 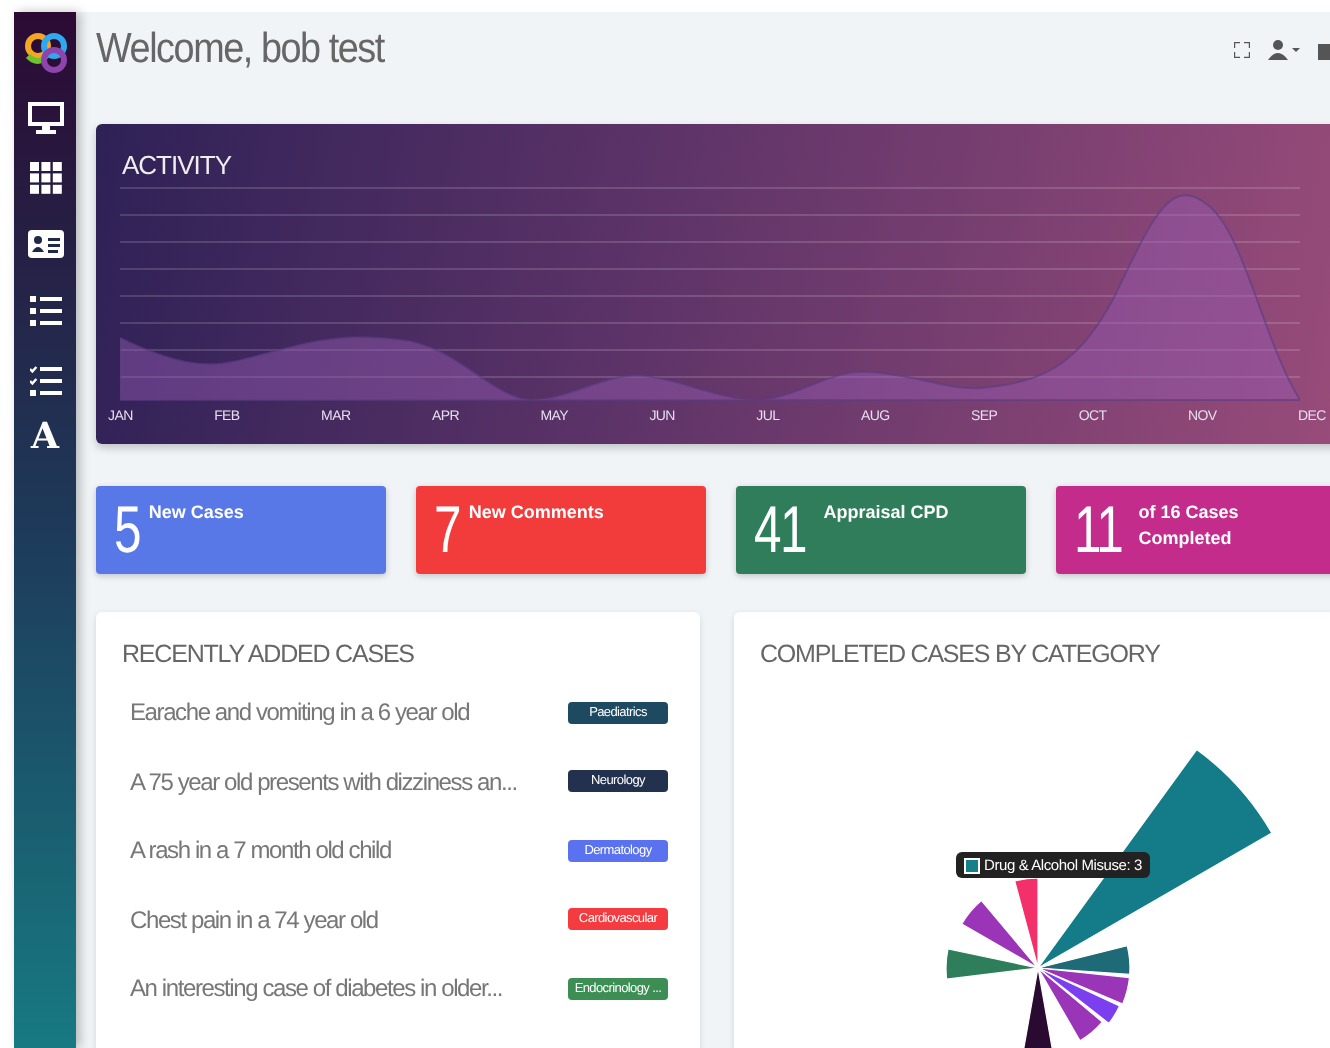 What do you see at coordinates (269, 654) in the screenshot?
I see `panel-title: RECENTLY ADDED CASES` at bounding box center [269, 654].